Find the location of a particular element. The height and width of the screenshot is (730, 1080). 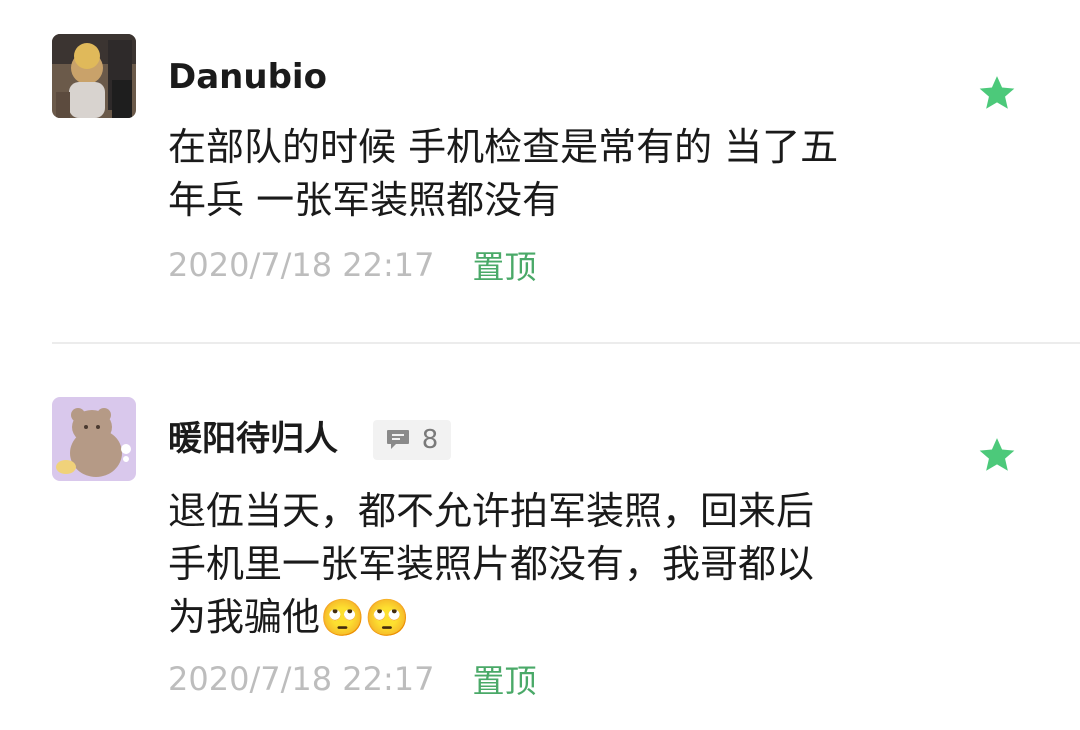

comment-body: 在部队的时候 手机检查是常有的 当了五 年兵 一张军装照都没有 is located at coordinates (543, 174).